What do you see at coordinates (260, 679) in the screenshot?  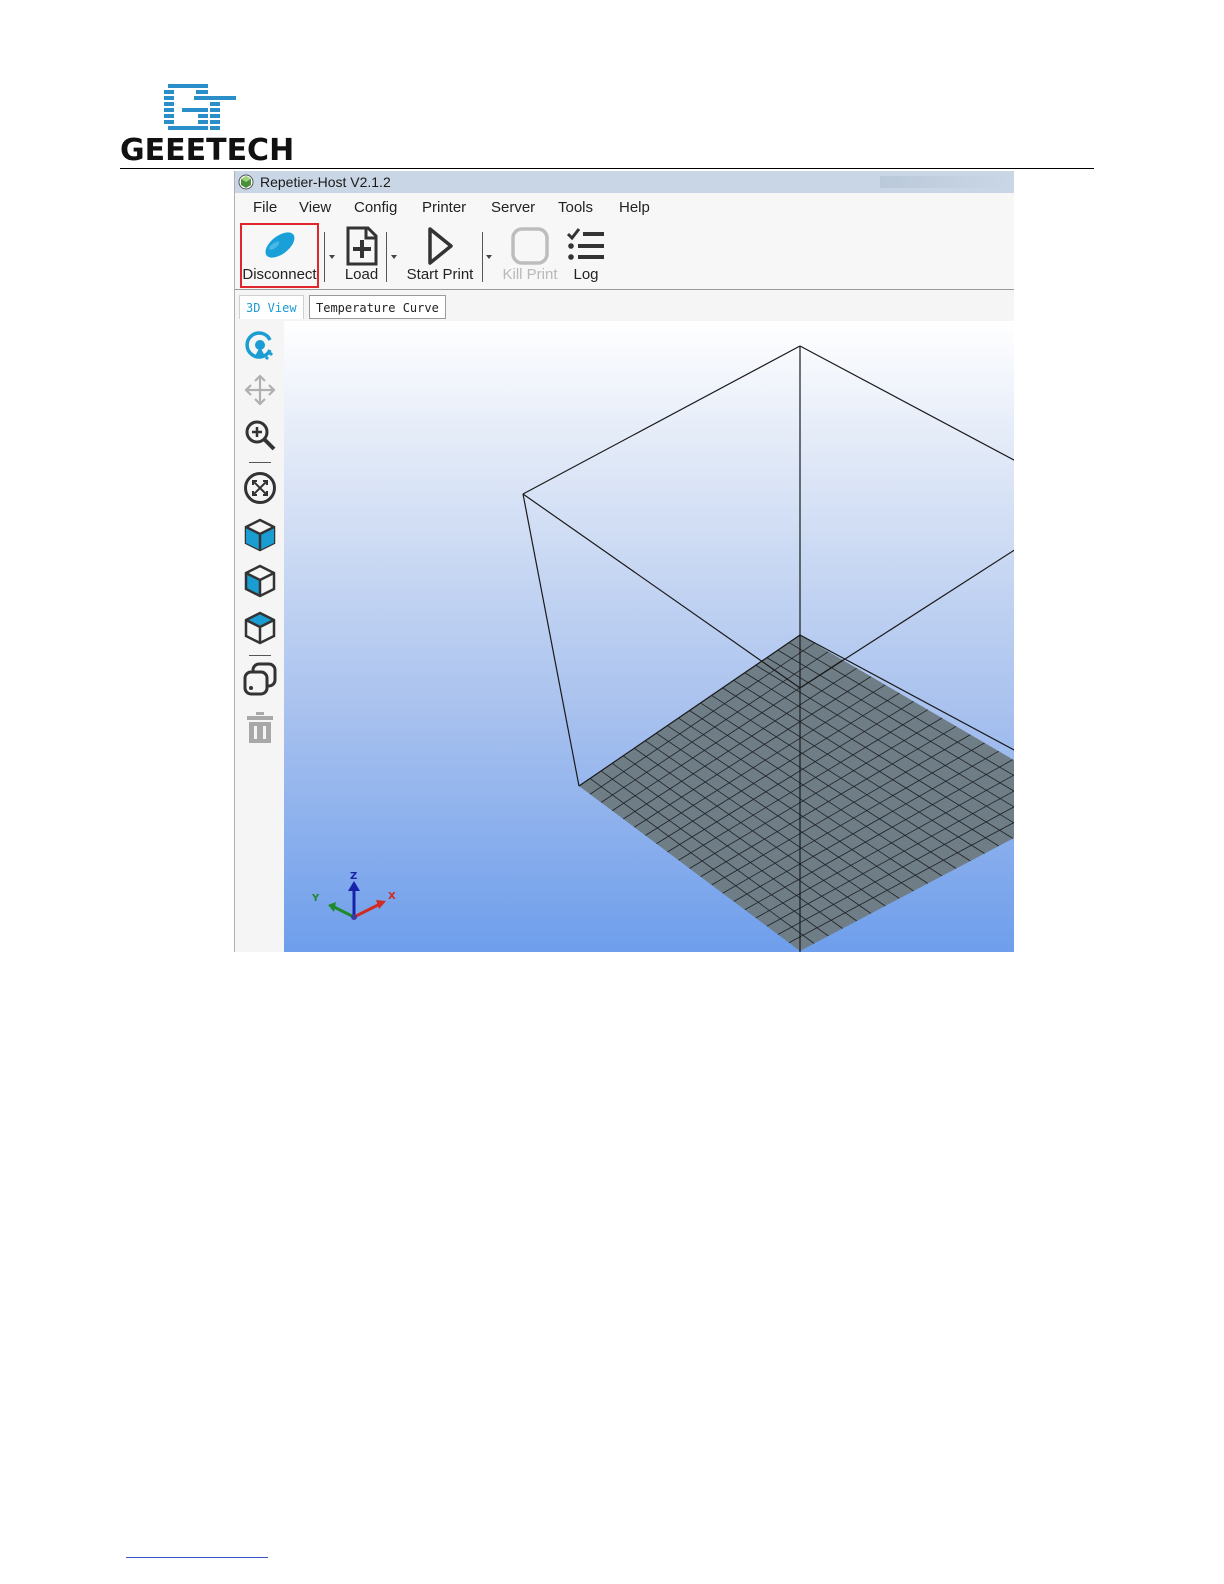 I see `copy-object-icon` at bounding box center [260, 679].